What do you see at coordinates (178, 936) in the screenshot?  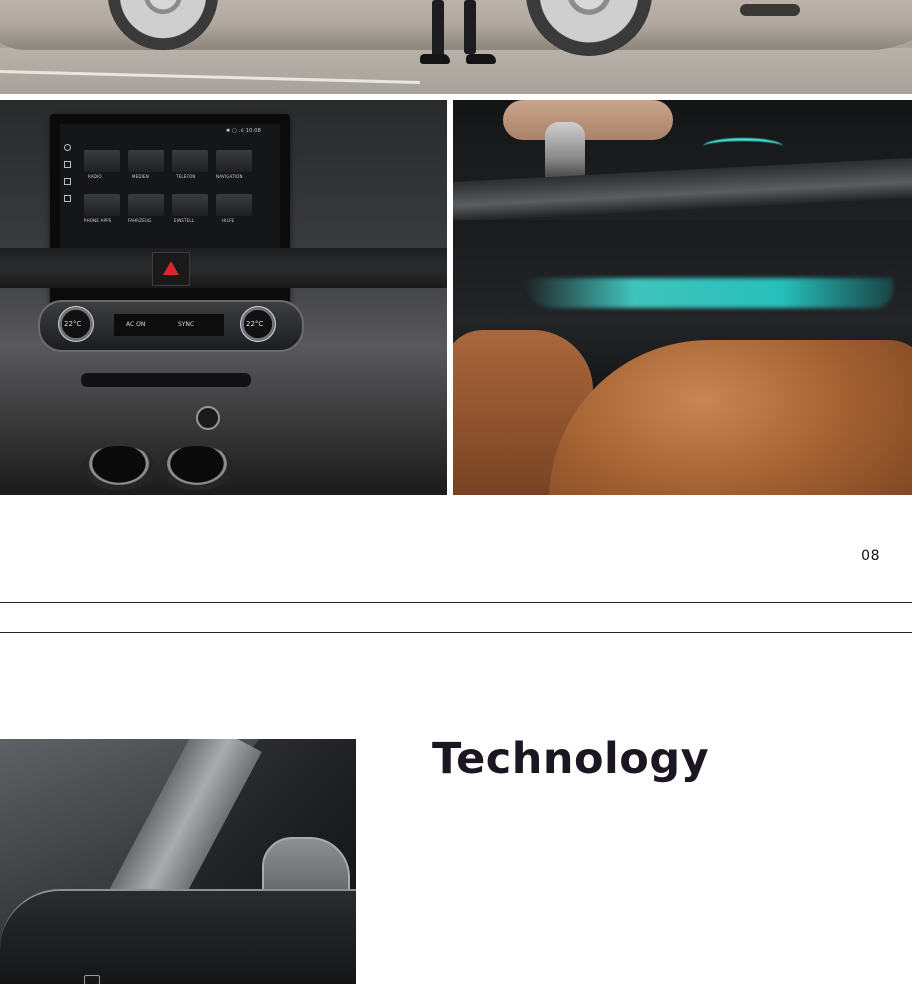 I see `dashboard-edge` at bounding box center [178, 936].